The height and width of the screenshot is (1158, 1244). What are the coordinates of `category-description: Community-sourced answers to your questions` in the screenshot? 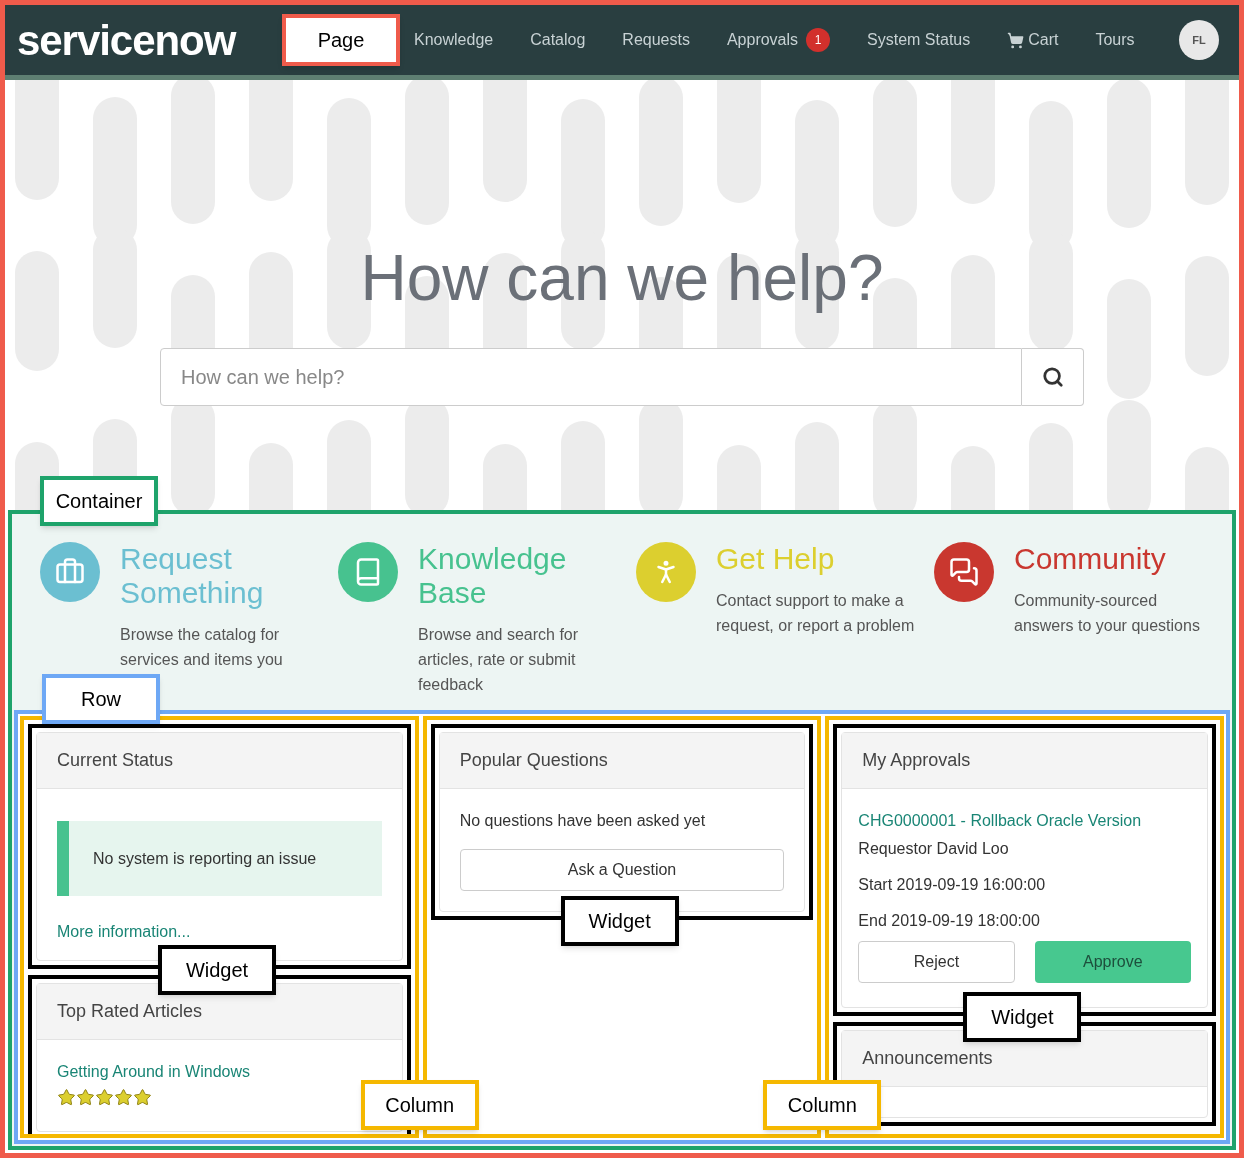 It's located at (1107, 613).